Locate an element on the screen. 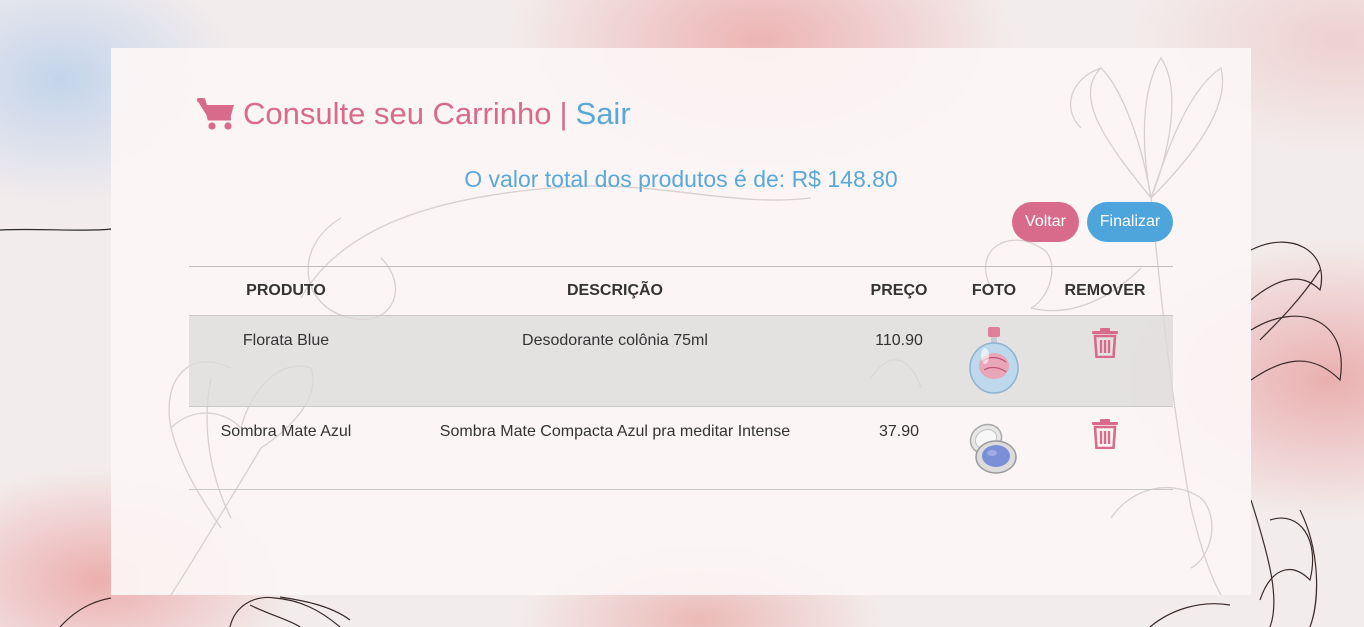  column-header-price: PREÇO is located at coordinates (899, 290).